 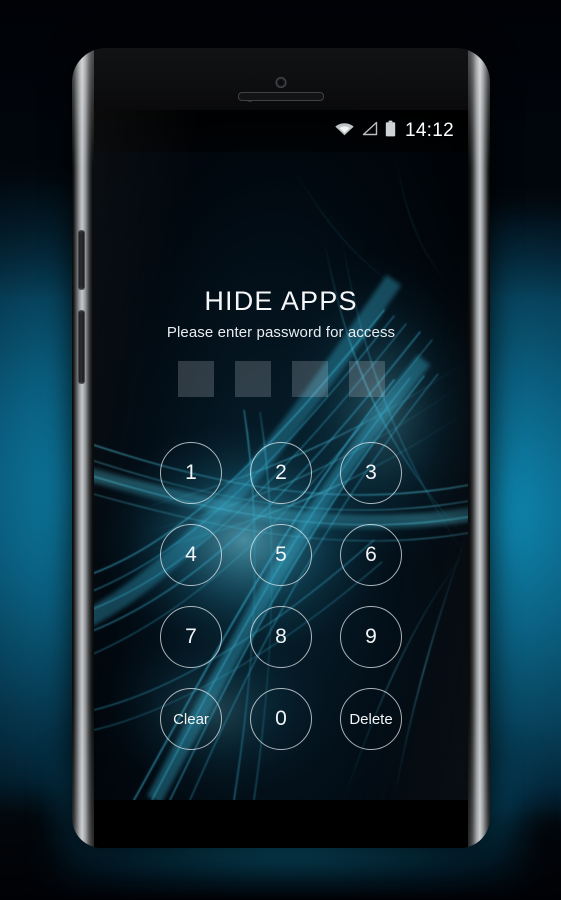 I want to click on keypad-row-4: Clear 0 Delete, so click(x=281, y=719).